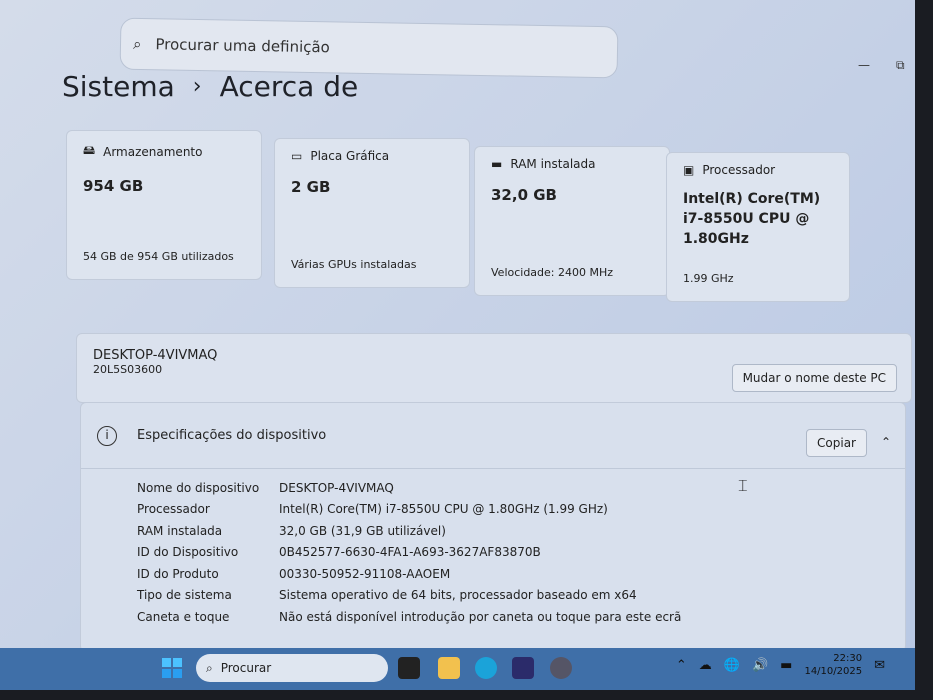 This screenshot has height=700, width=933. I want to click on cpu-icon: ▣, so click(689, 170).